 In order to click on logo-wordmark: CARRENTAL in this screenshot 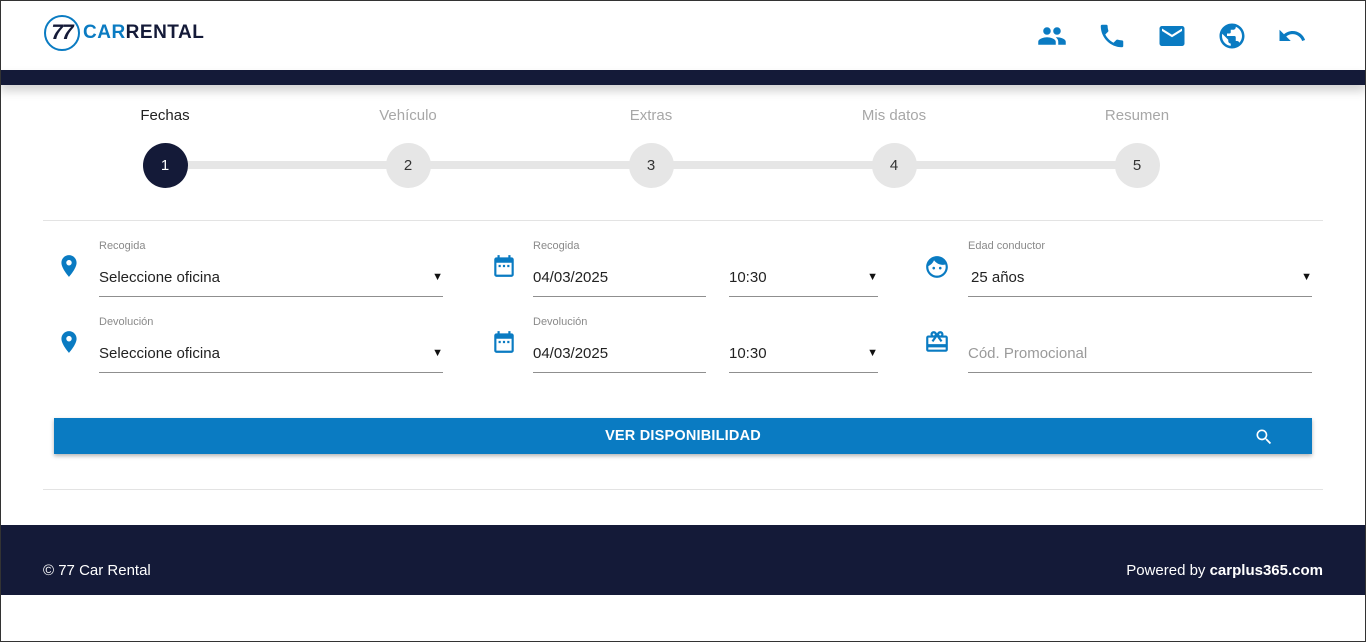, I will do `click(143, 33)`.